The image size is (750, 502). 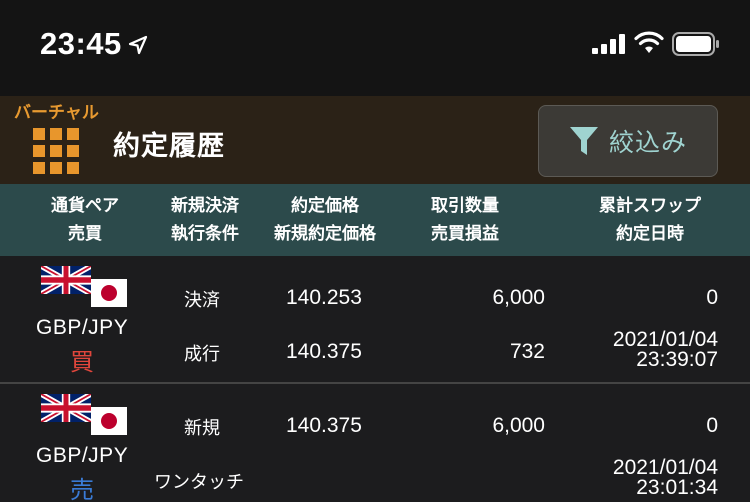 What do you see at coordinates (202, 428) in the screenshot?
I see `order-type: 新規` at bounding box center [202, 428].